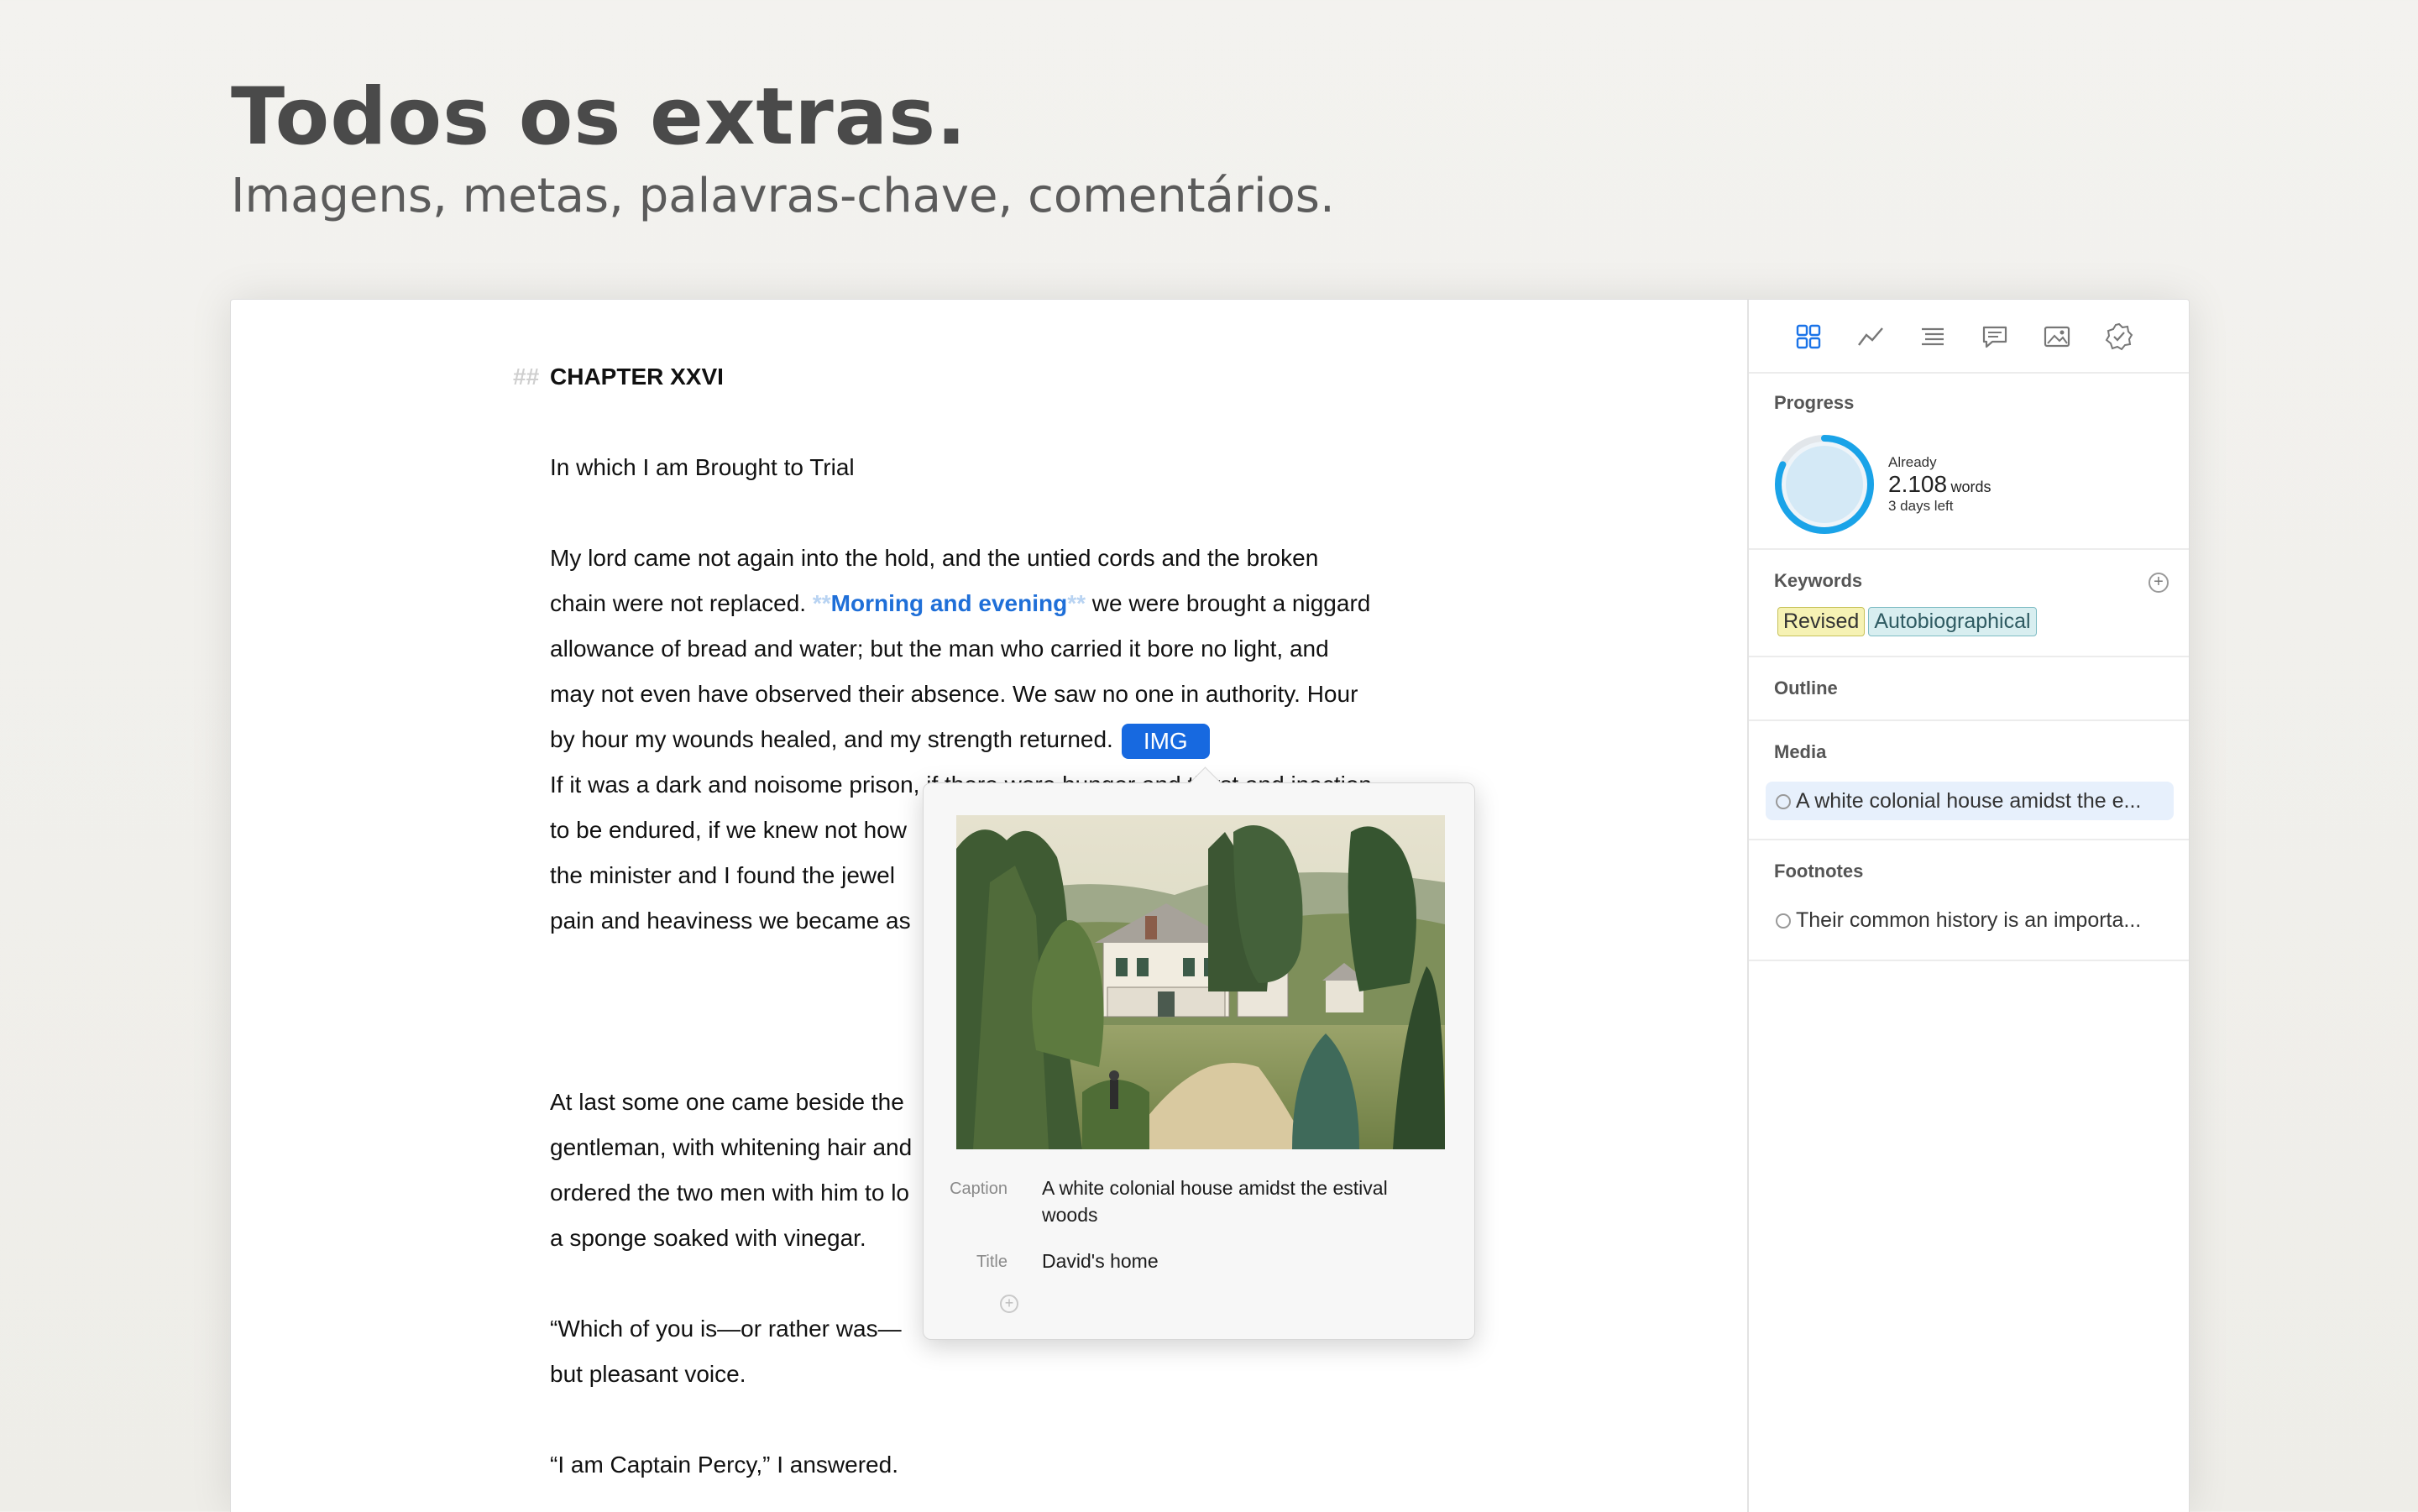 The width and height of the screenshot is (2418, 1512). Describe the element at coordinates (731, 1147) in the screenshot. I see `text-line: gentleman, with whitening hair and` at that location.